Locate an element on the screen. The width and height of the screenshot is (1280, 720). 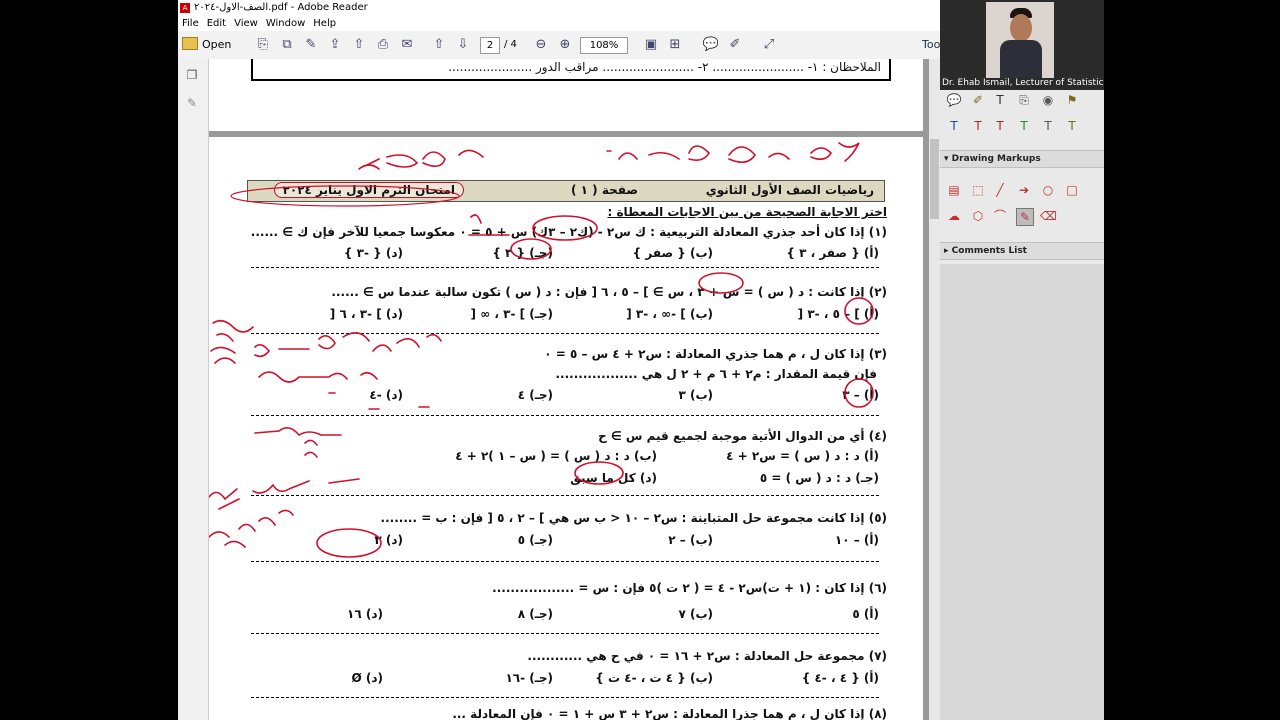
email-icon: ✉ is located at coordinates (407, 45).